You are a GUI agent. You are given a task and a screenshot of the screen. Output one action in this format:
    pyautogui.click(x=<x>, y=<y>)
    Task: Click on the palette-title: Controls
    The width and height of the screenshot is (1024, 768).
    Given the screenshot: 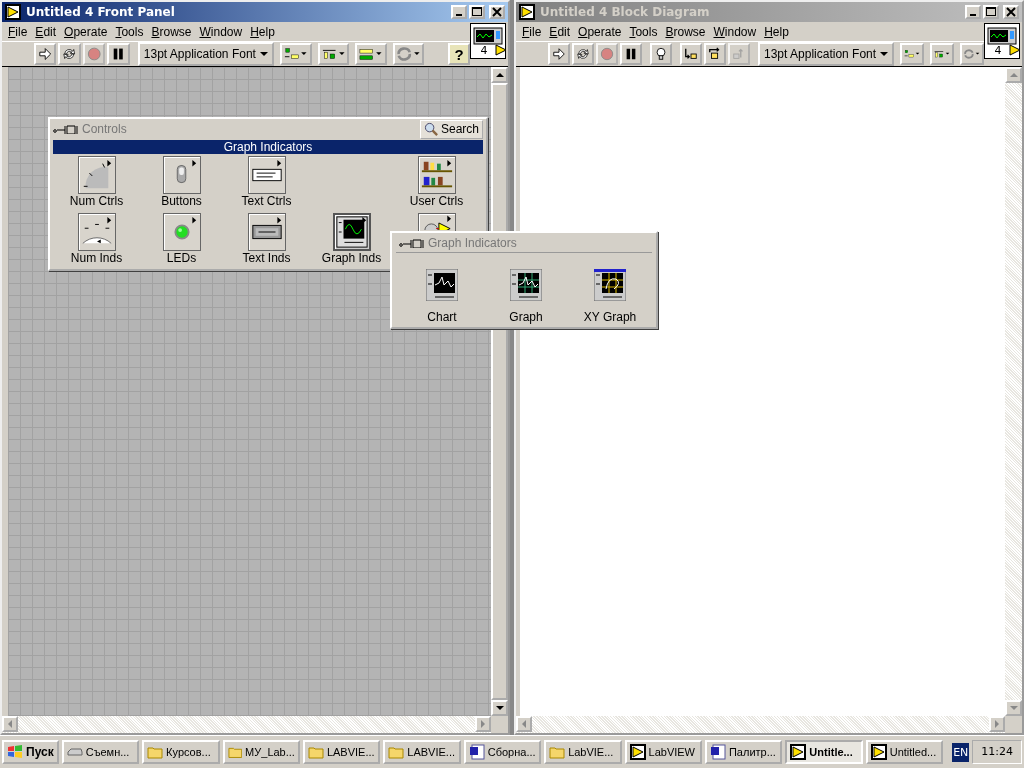 What is the action you would take?
    pyautogui.click(x=105, y=129)
    